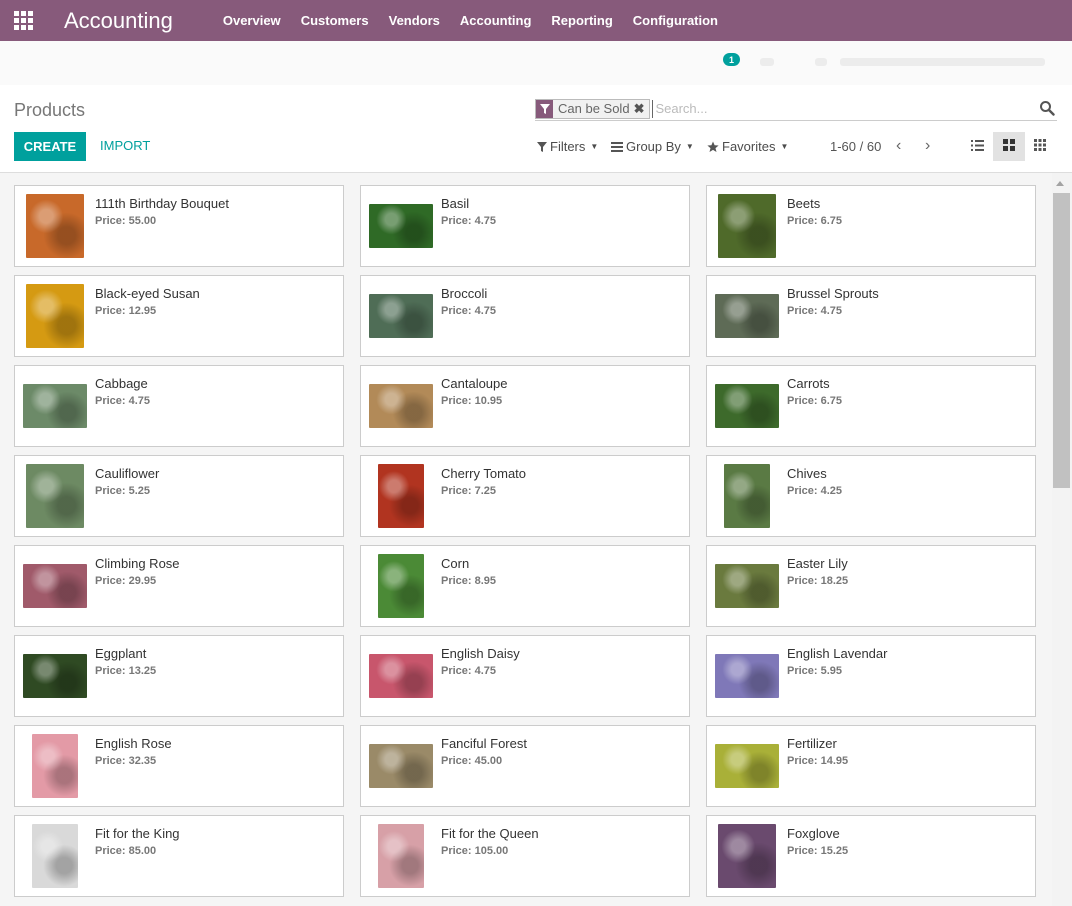  What do you see at coordinates (472, 761) in the screenshot?
I see `product-price: Price: 45.00` at bounding box center [472, 761].